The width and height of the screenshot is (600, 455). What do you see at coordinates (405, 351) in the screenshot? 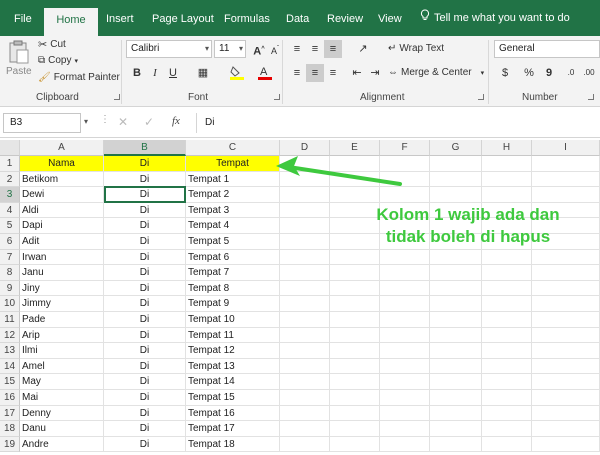
I see `cell-f13` at bounding box center [405, 351].